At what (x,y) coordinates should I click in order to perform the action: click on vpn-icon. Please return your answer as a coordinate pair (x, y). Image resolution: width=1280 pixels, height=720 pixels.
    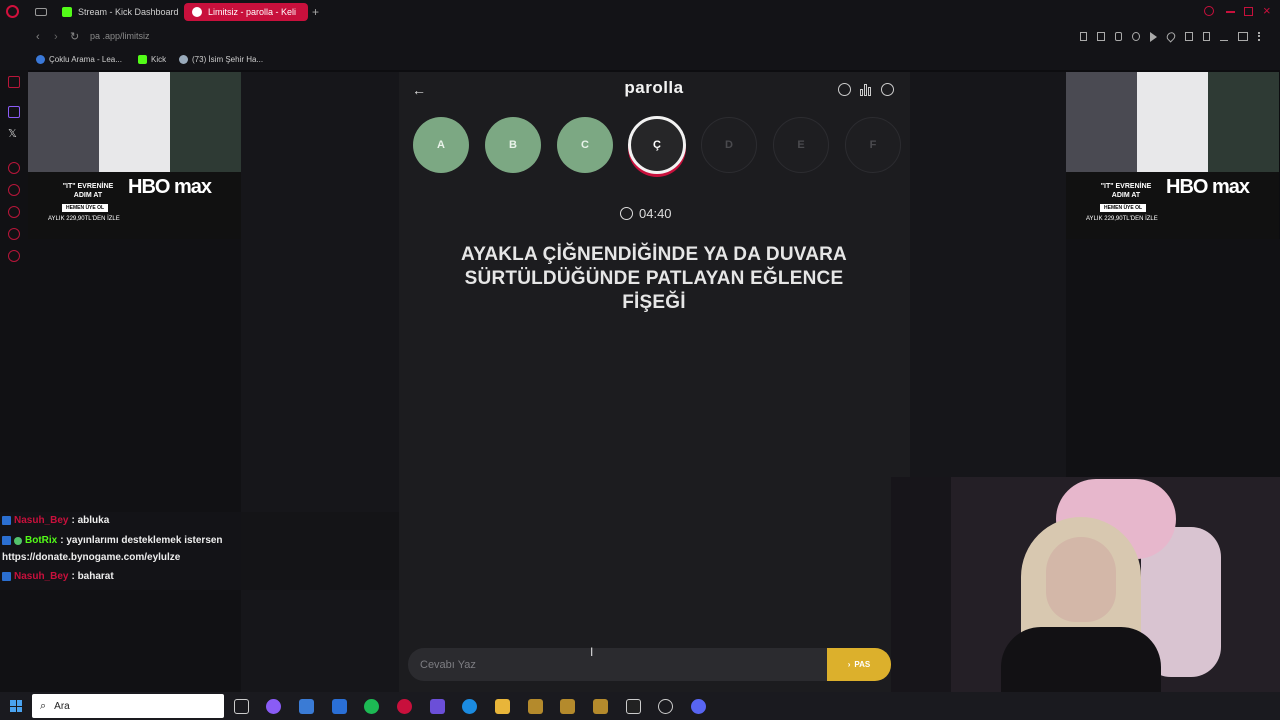
    Looking at the image, I should click on (1136, 36).